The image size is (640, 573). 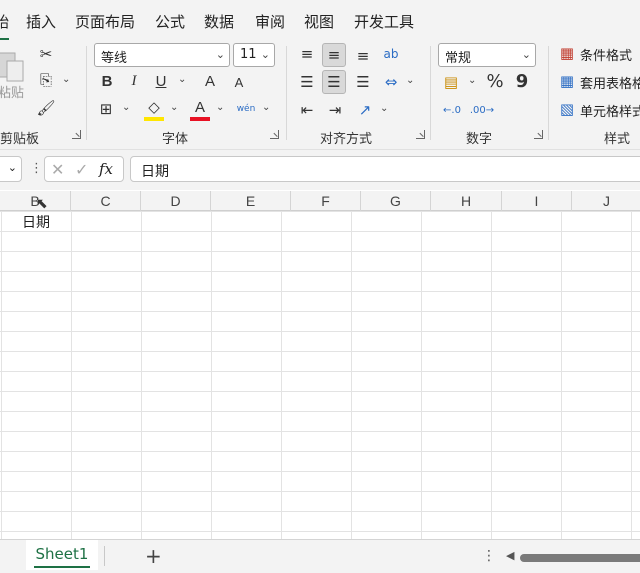 I want to click on font-size-value: 11, so click(x=248, y=54).